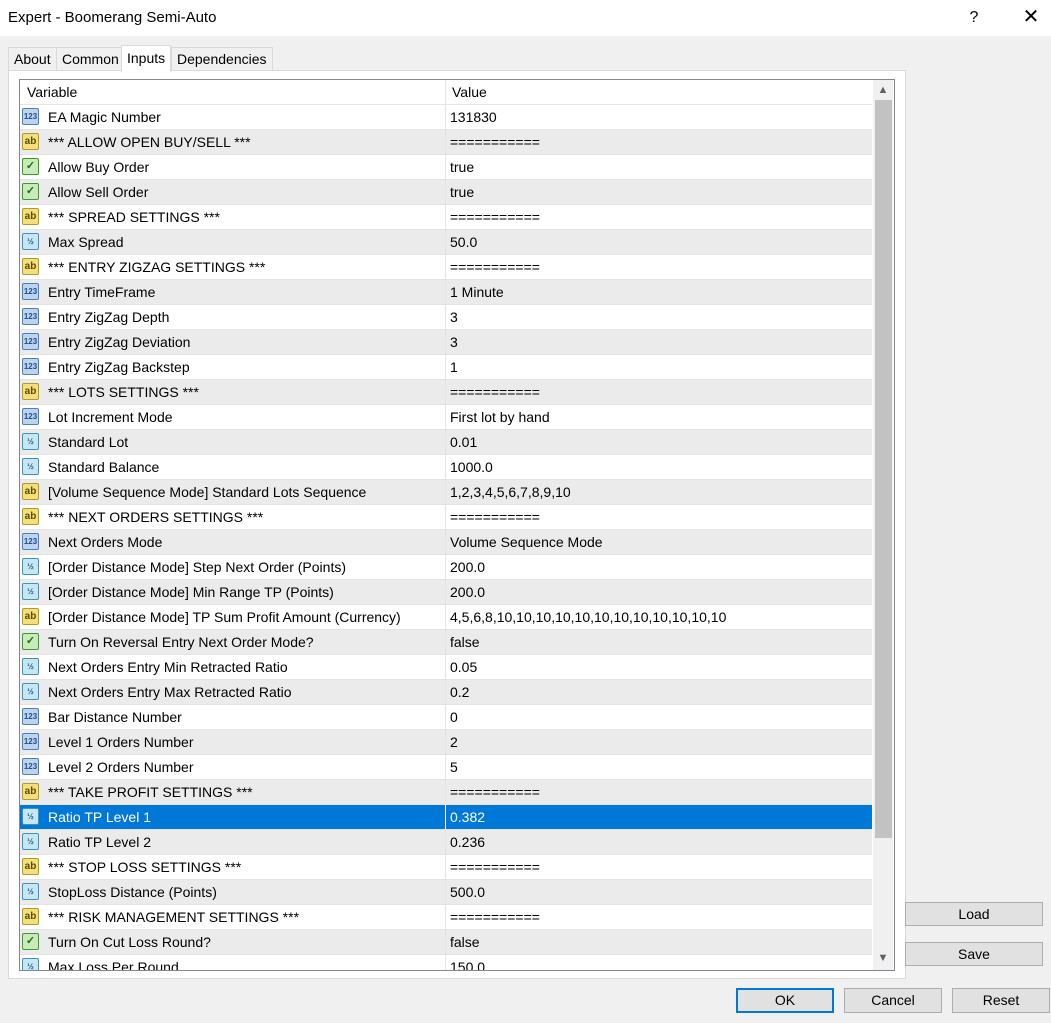 The width and height of the screenshot is (1051, 1023). I want to click on load-button: Load, so click(974, 914).